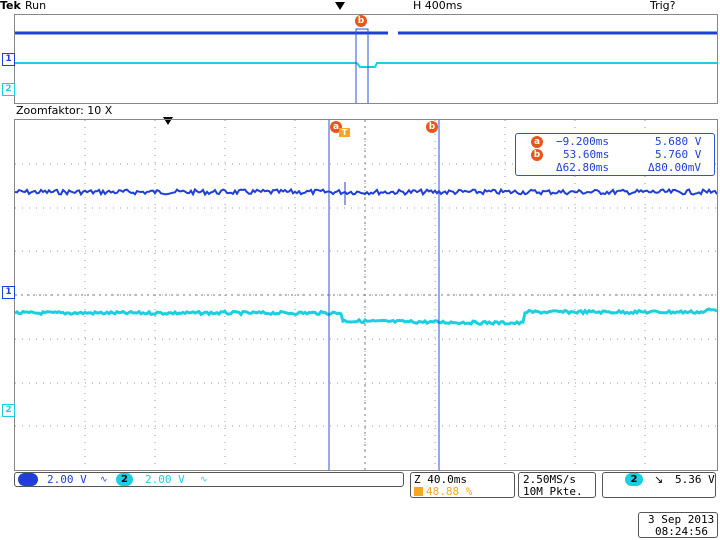 The height and width of the screenshot is (540, 720). Describe the element at coordinates (659, 479) in the screenshot. I see `falling-edge-icon: ↘` at that location.